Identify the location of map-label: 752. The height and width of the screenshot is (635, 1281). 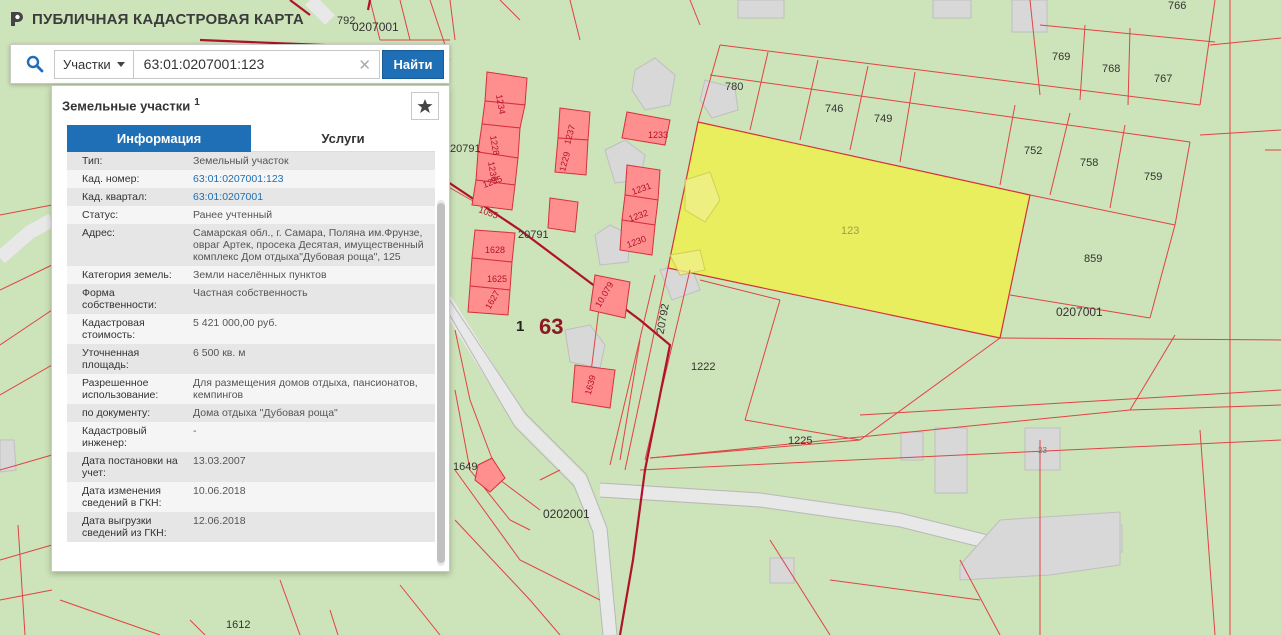
(1033, 151).